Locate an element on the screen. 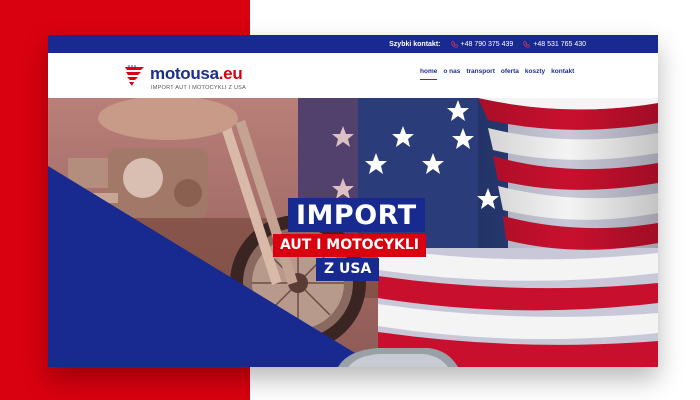 The height and width of the screenshot is (400, 700). phone-contact-2: +48 531 765 430 is located at coordinates (554, 44).